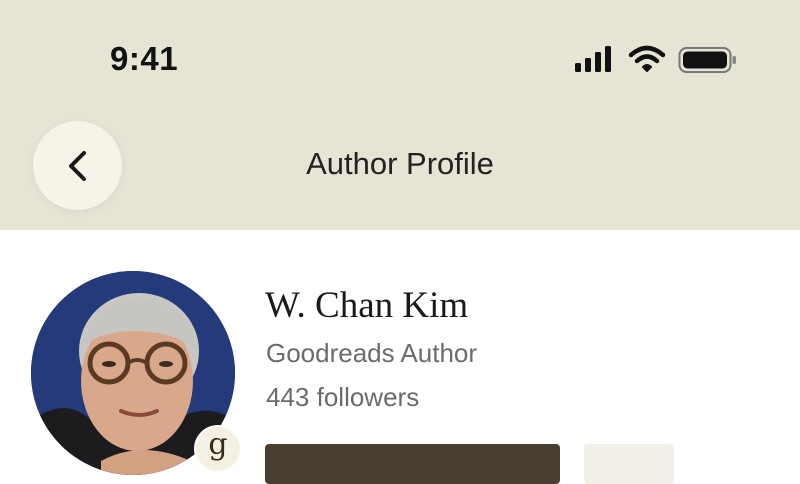 This screenshot has width=800, height=484. Describe the element at coordinates (708, 60) in the screenshot. I see `battery-icon` at that location.